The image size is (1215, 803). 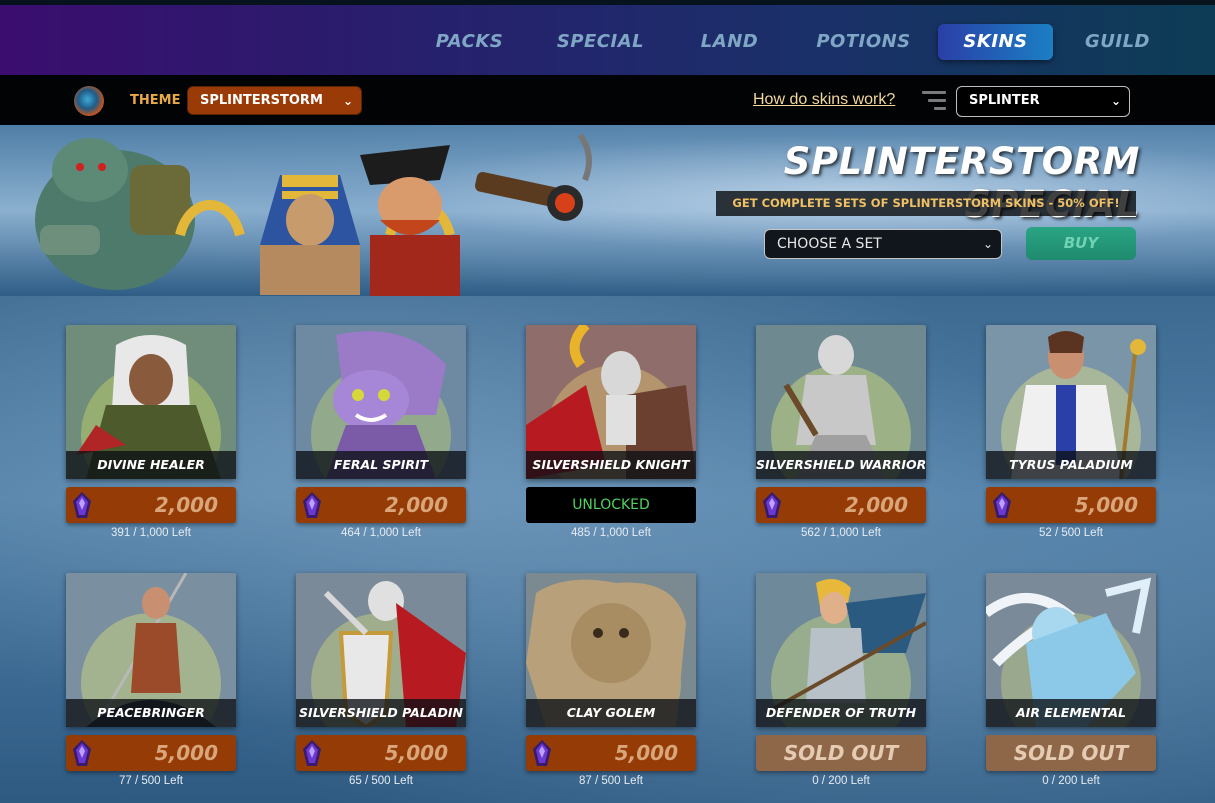 I want to click on theme-select-value: SPLINTERSTORM, so click(x=261, y=100).